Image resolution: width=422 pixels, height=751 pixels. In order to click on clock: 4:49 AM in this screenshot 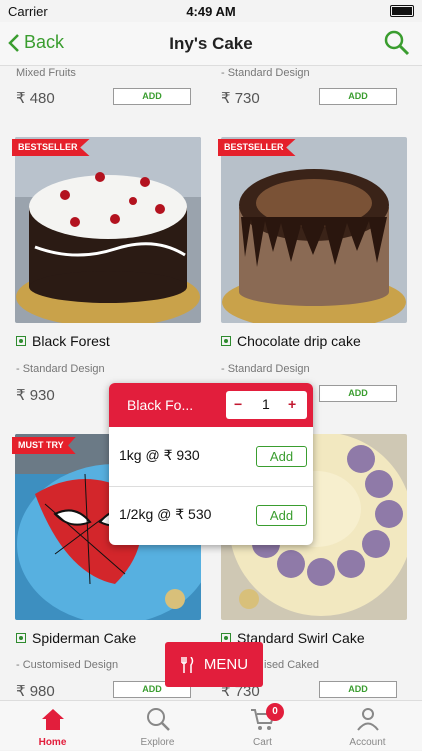, I will do `click(211, 11)`.